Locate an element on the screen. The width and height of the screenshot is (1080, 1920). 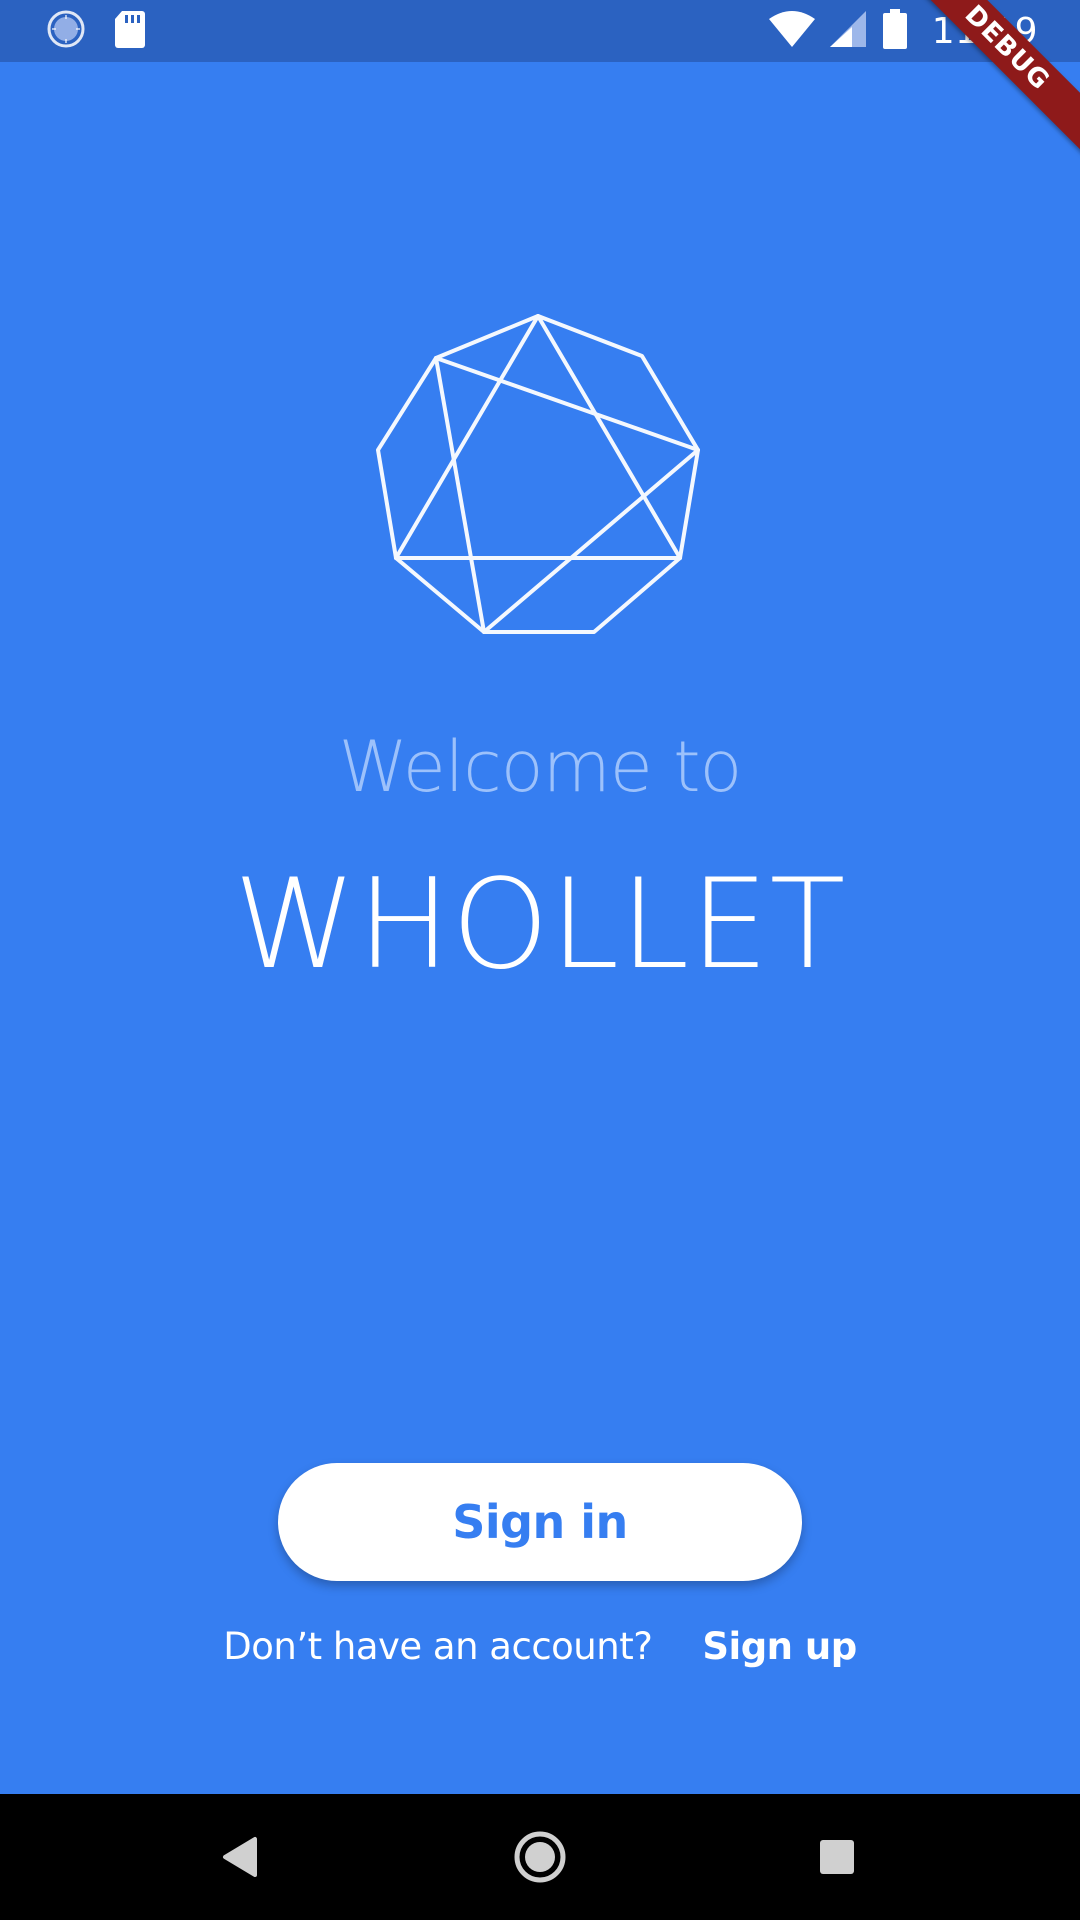
sign-up-link: Sign up is located at coordinates (779, 1646).